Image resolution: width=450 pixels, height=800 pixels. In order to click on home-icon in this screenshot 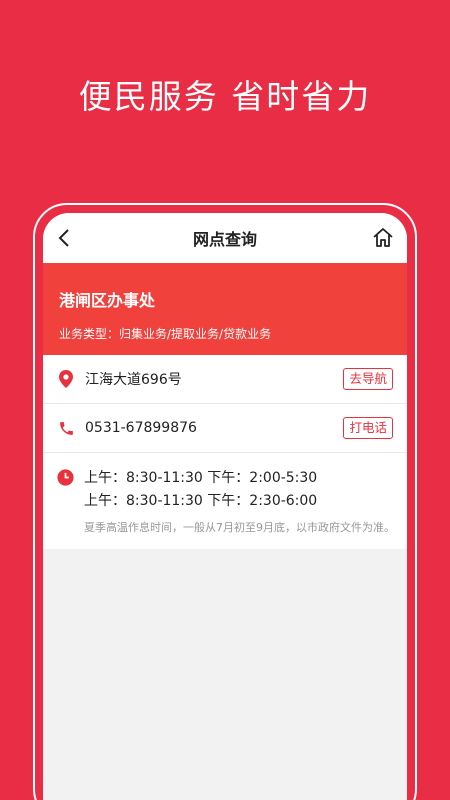, I will do `click(383, 238)`.